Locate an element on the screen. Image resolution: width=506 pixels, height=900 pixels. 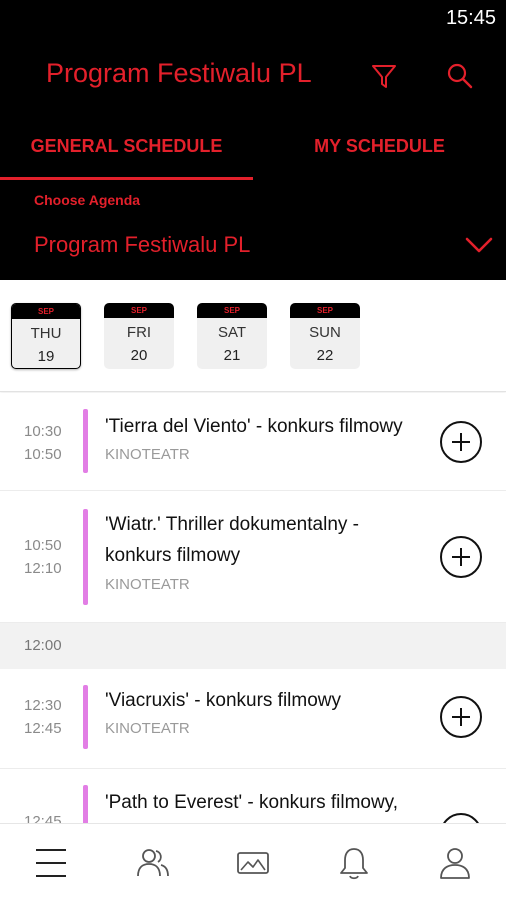
active-tab-indicator is located at coordinates (126, 178).